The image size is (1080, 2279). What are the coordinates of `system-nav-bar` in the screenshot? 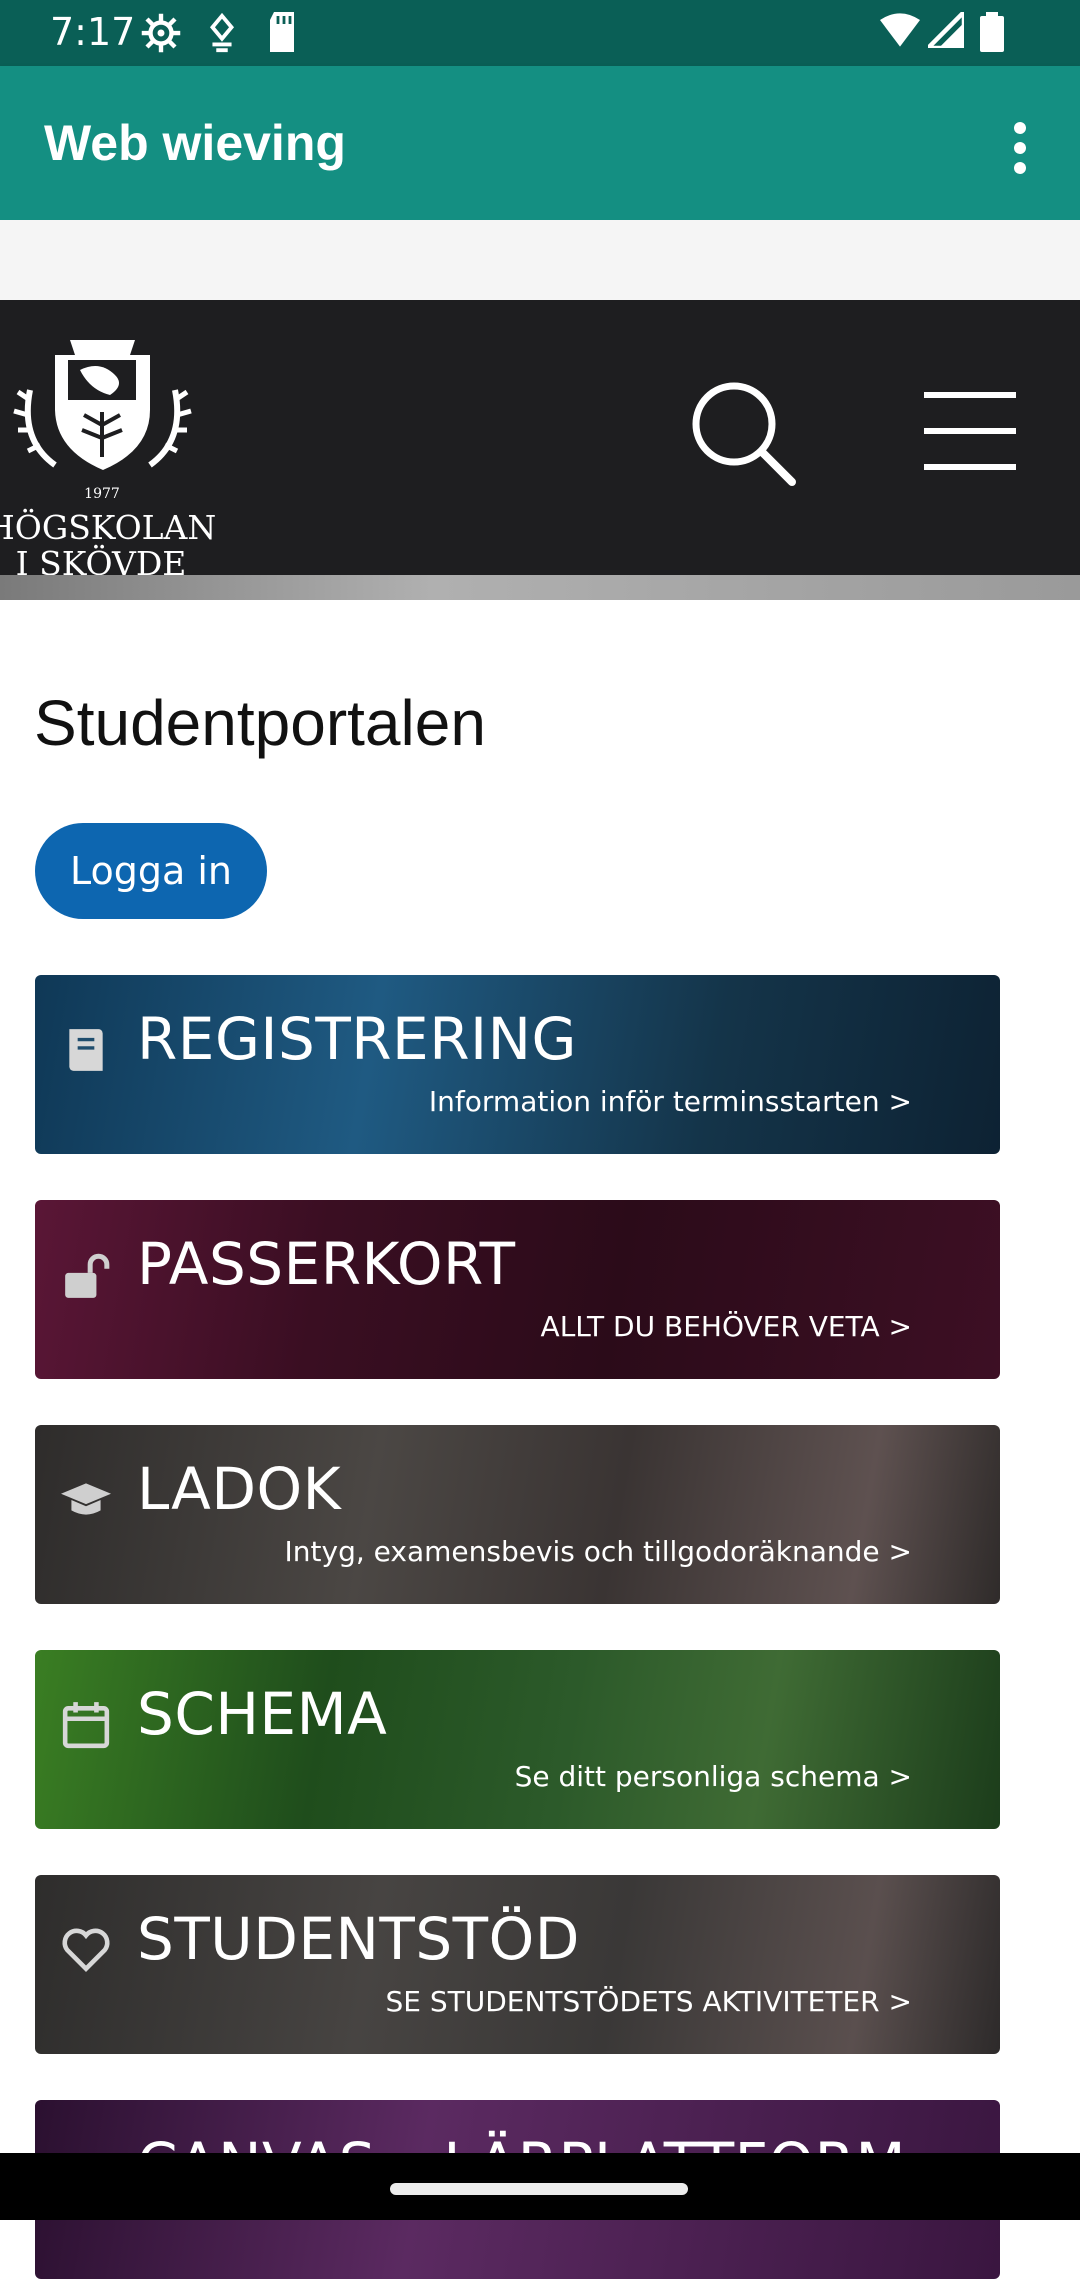 It's located at (540, 2186).